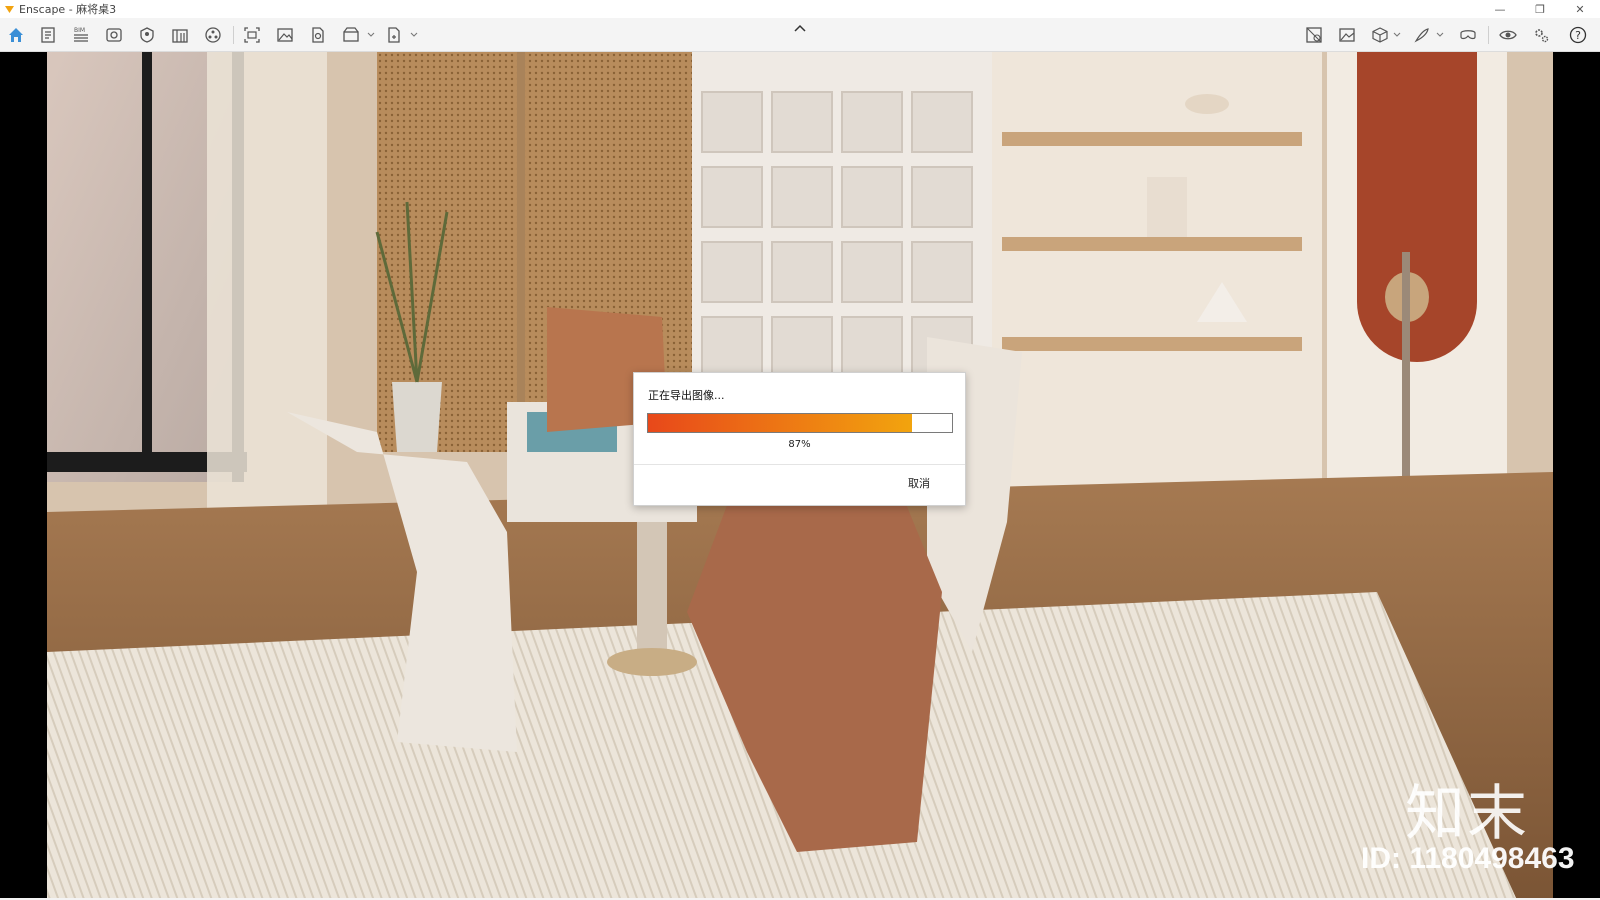  Describe the element at coordinates (1397, 35) in the screenshot. I see `cube-dropdown-icon` at that location.